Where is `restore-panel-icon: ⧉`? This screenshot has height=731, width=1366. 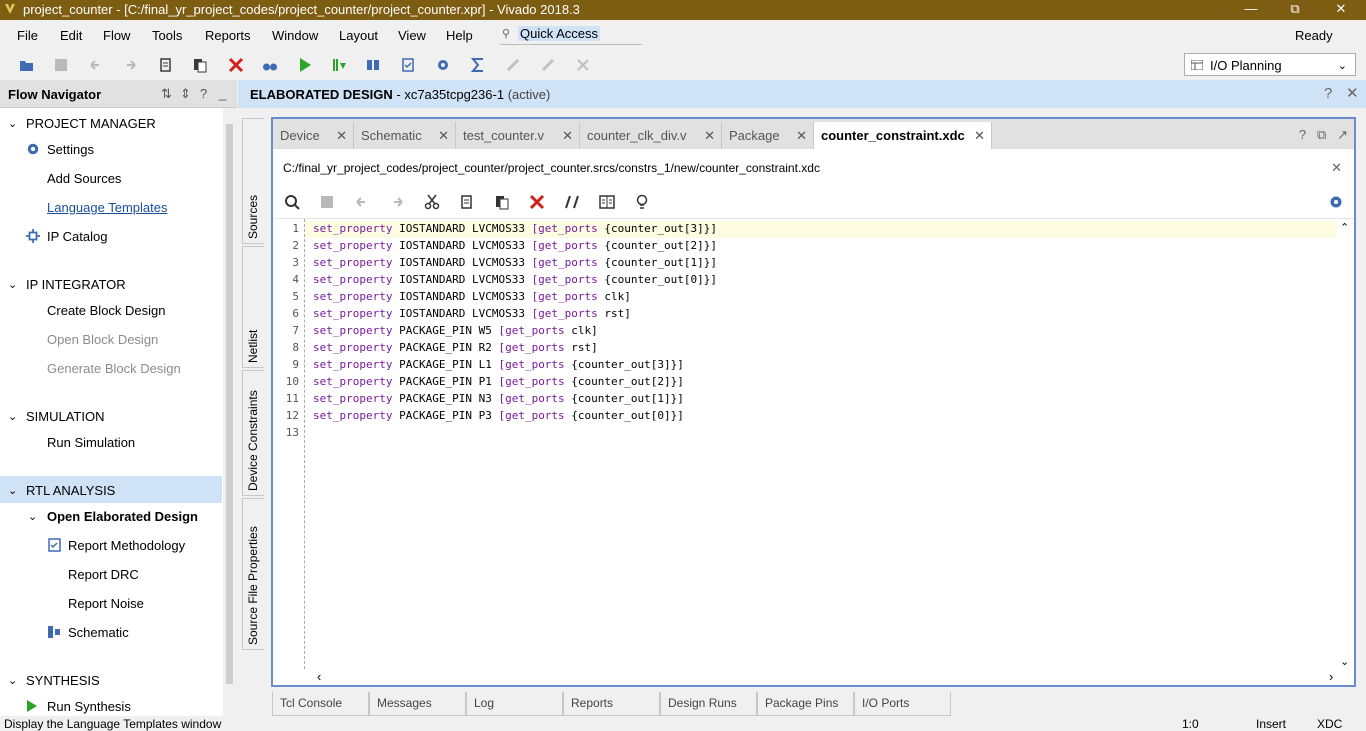
restore-panel-icon: ⧉ is located at coordinates (1321, 134).